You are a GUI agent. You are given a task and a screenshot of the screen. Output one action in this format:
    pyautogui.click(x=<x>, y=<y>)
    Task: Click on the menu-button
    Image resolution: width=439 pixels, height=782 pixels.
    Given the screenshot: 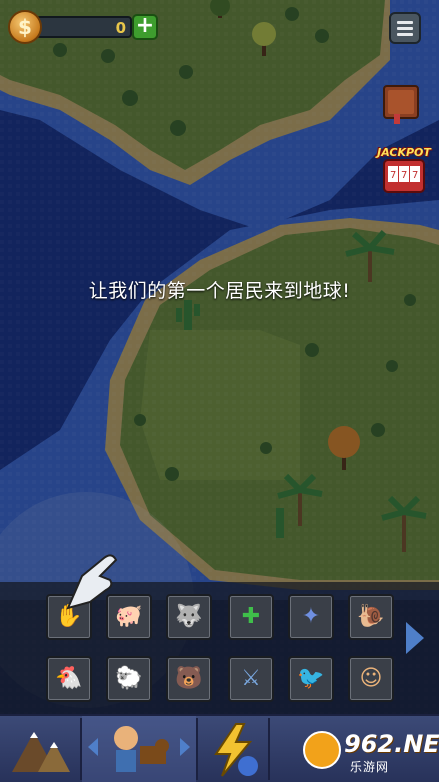 What is the action you would take?
    pyautogui.click(x=405, y=28)
    